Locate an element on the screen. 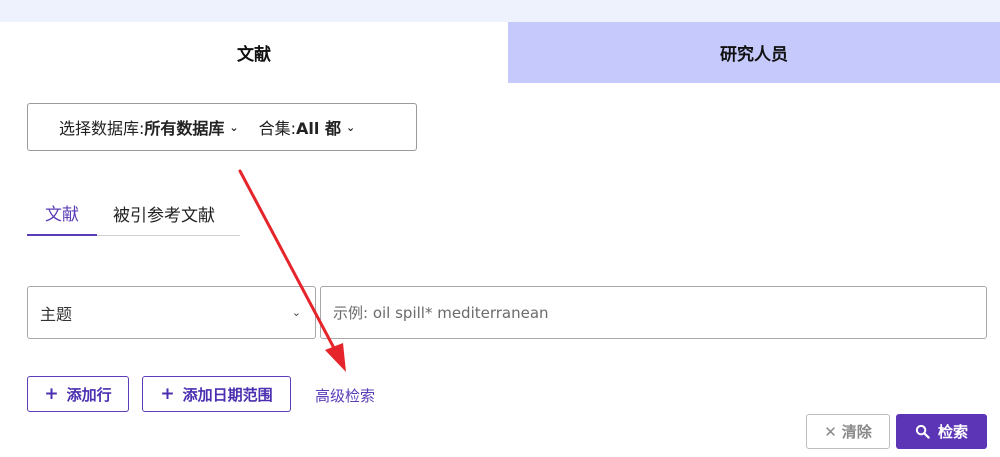 The width and height of the screenshot is (1000, 457). collection-value: All 都 is located at coordinates (318, 128).